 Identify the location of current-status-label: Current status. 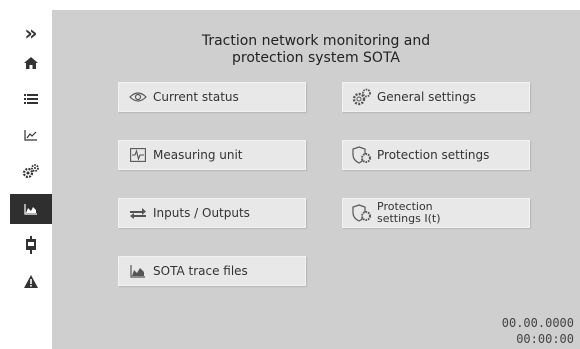
(196, 97).